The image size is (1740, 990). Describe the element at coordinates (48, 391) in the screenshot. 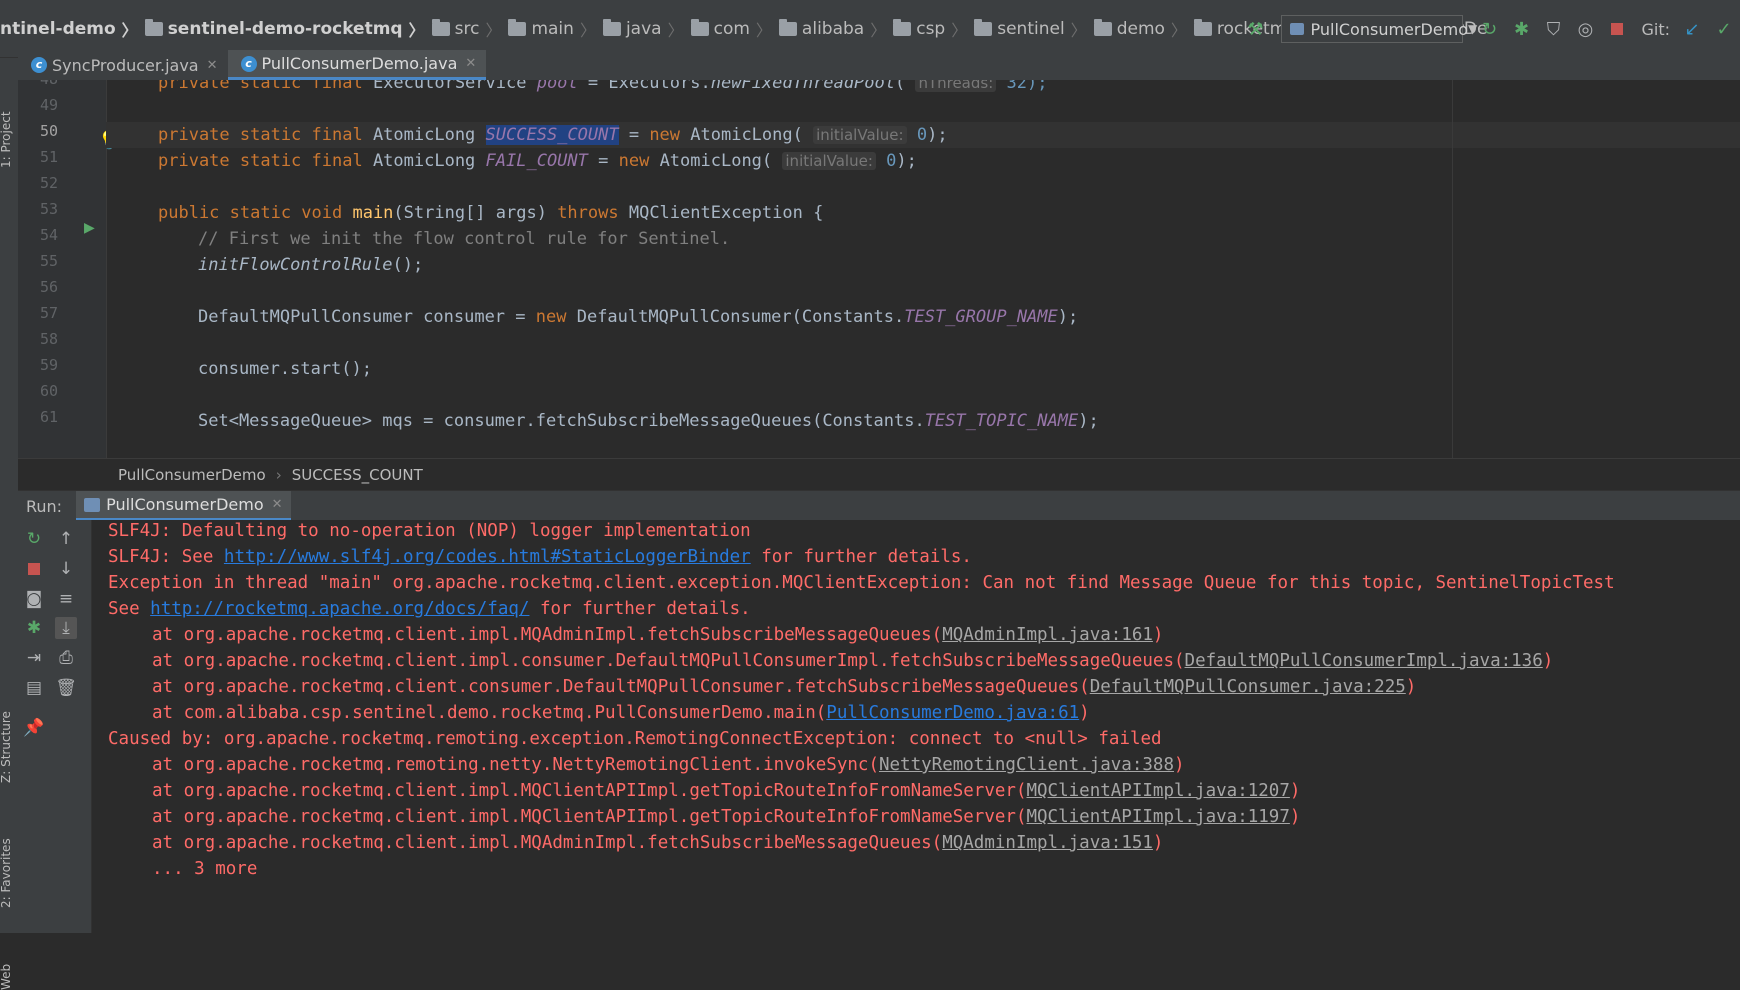

I see `line-number: 60` at that location.